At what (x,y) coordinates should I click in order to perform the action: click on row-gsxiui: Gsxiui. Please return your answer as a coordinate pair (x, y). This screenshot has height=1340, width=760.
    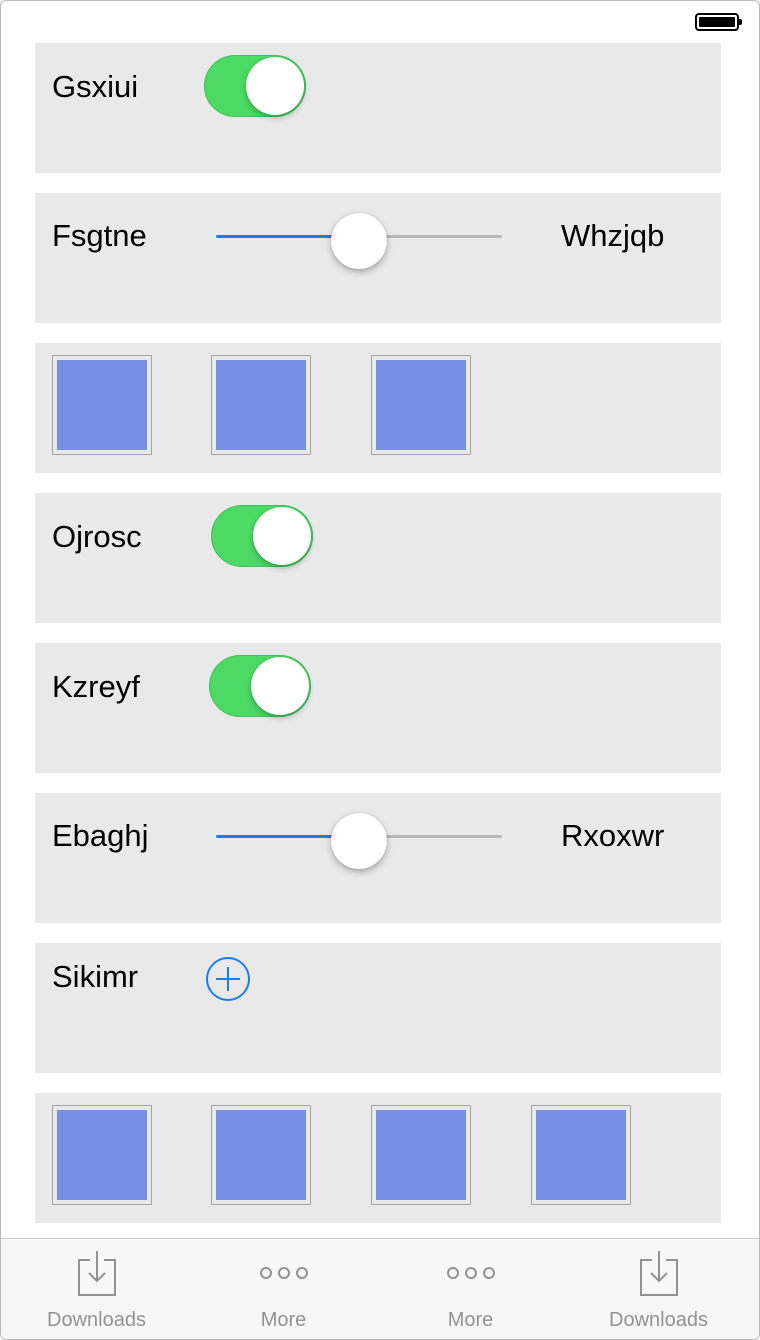
    Looking at the image, I should click on (378, 108).